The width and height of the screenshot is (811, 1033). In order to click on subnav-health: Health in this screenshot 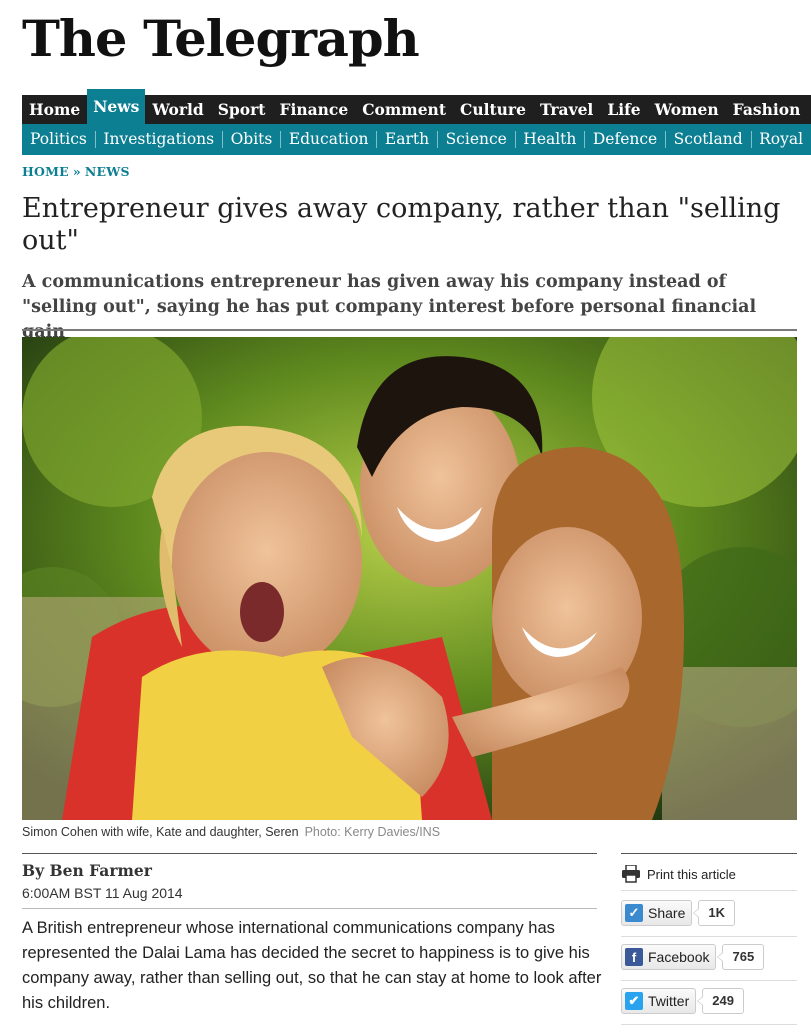, I will do `click(549, 139)`.